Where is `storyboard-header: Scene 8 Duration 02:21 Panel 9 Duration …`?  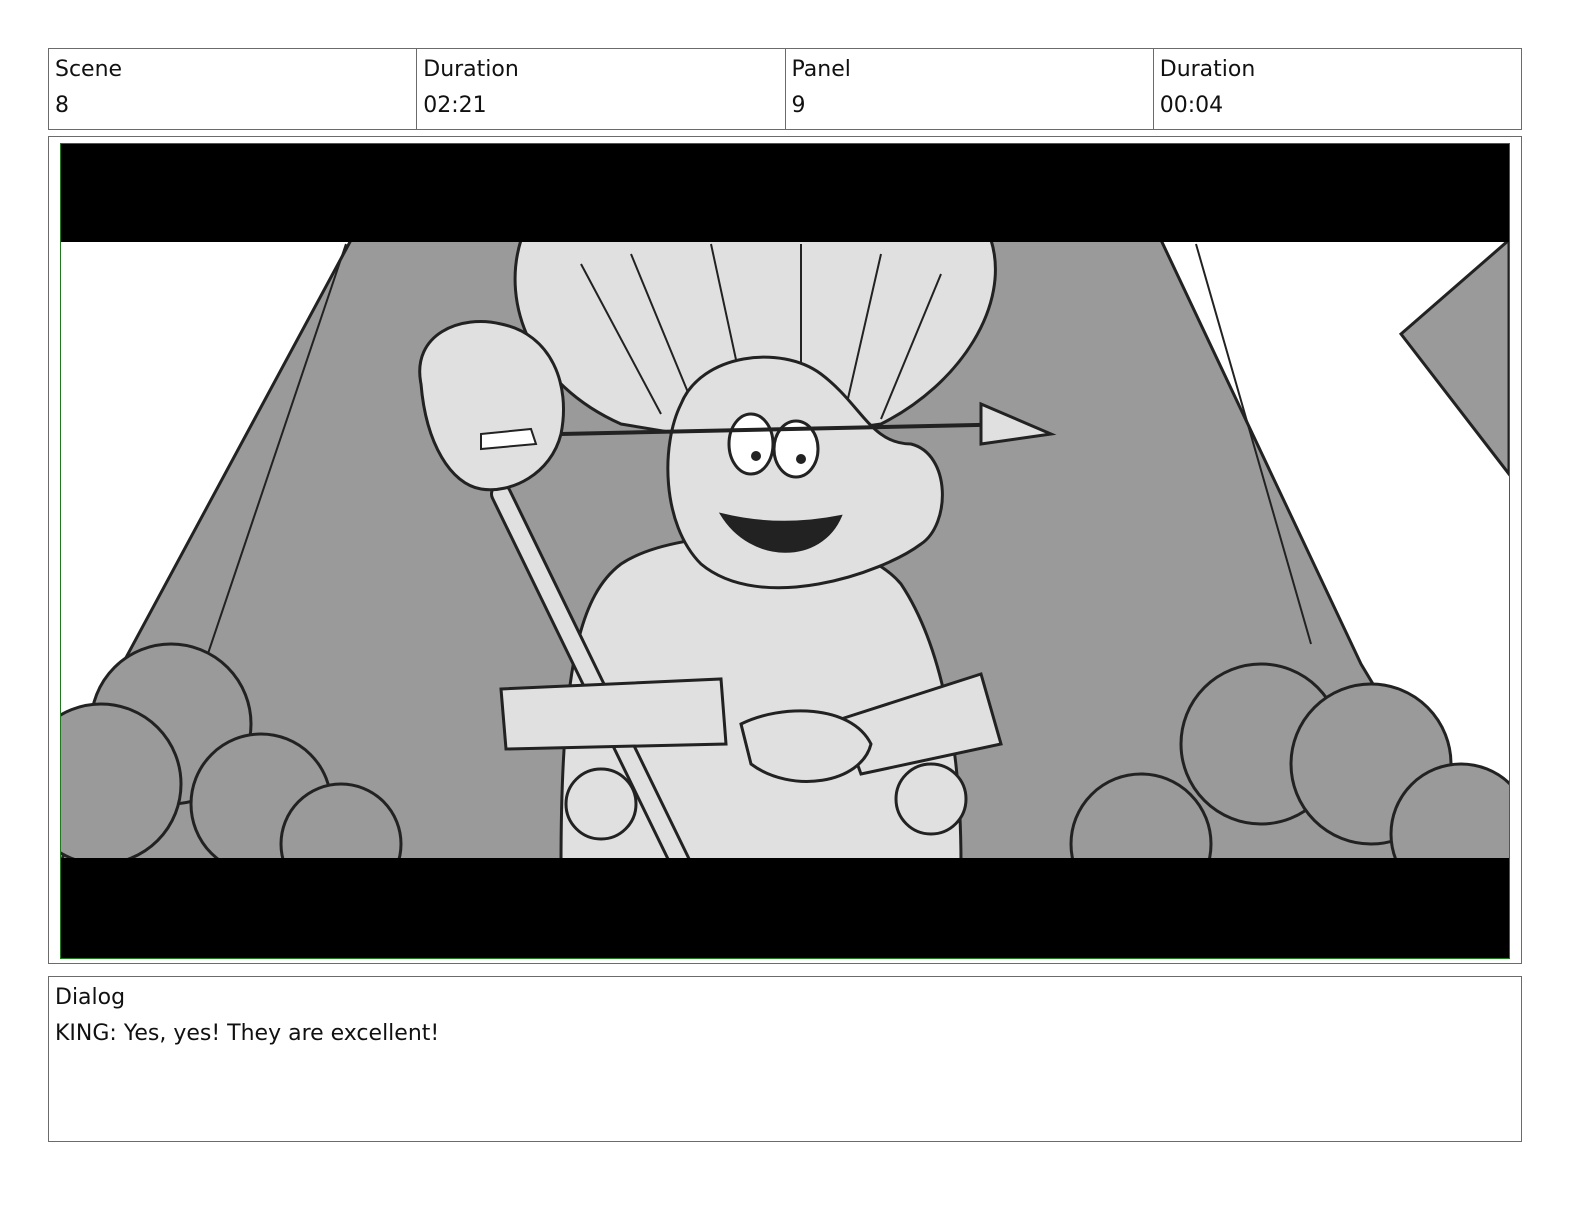 storyboard-header: Scene 8 Duration 02:21 Panel 9 Duration … is located at coordinates (785, 89).